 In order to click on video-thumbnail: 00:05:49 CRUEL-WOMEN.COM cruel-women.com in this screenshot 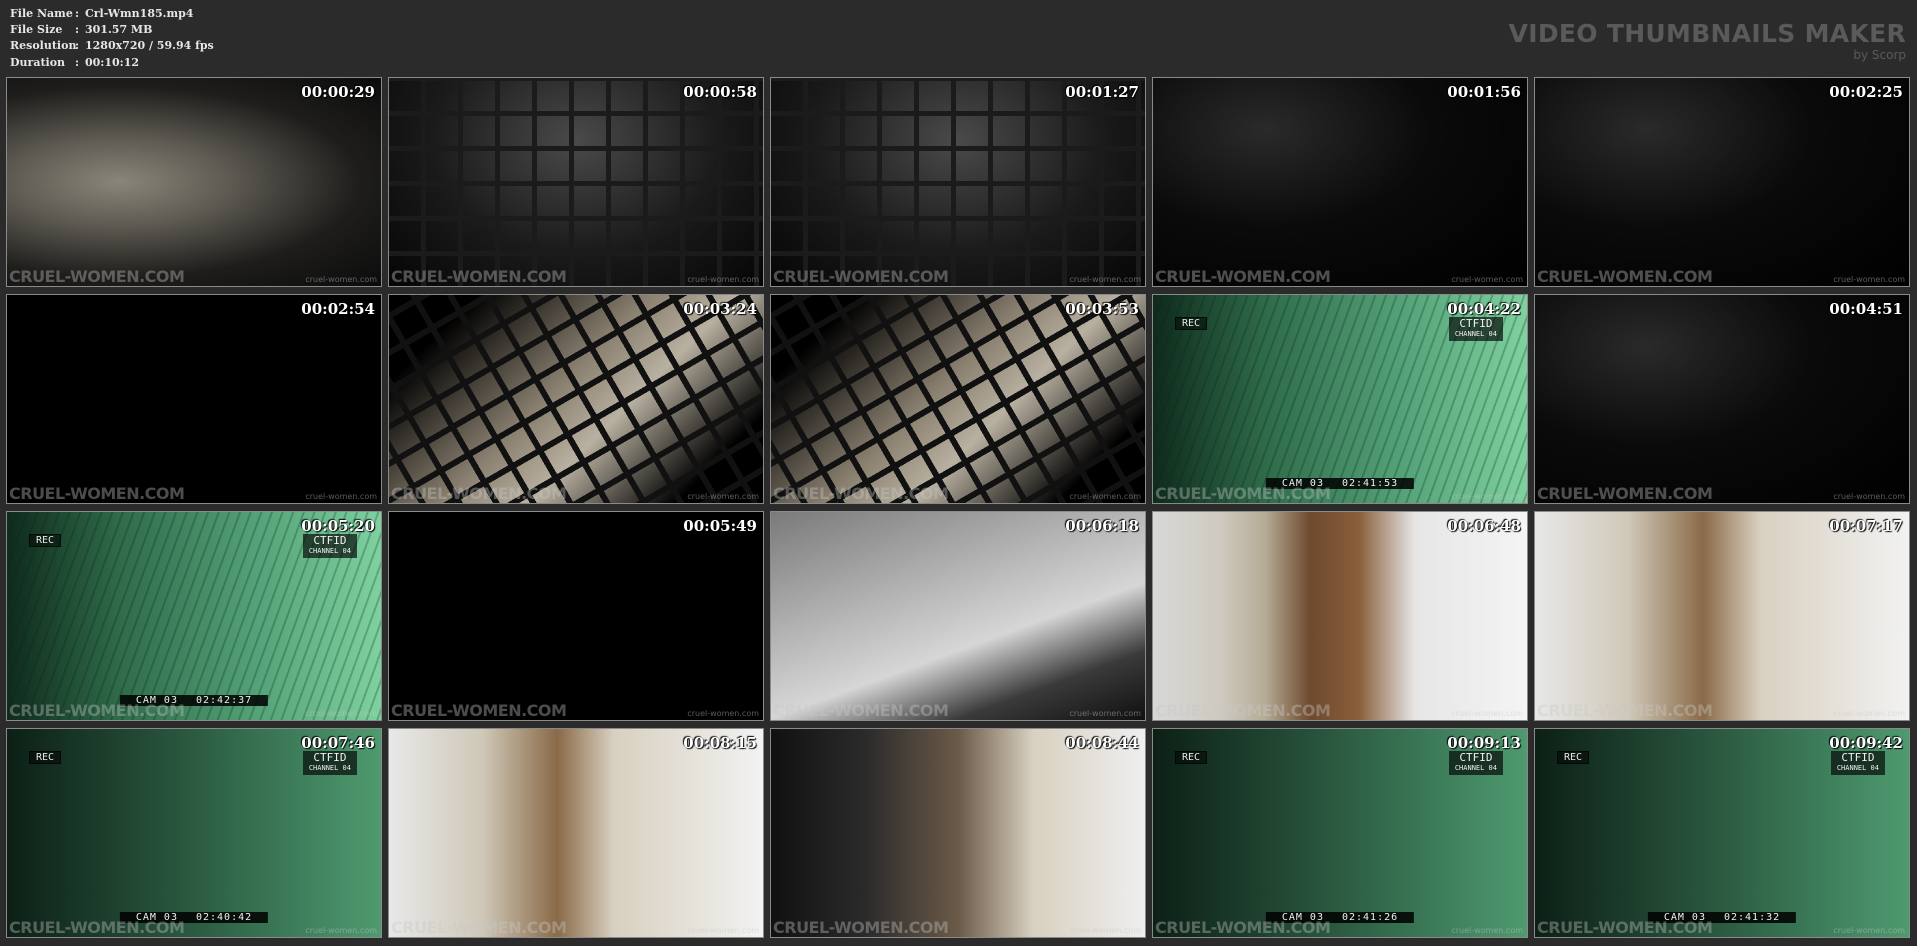, I will do `click(576, 616)`.